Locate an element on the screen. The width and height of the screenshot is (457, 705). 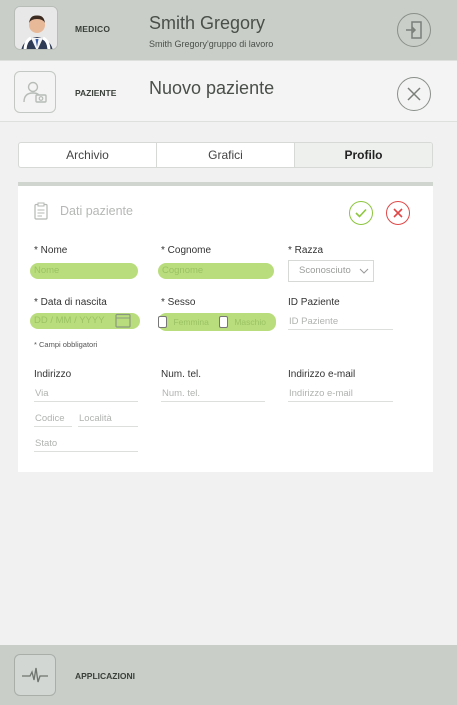
card-header: Dati paziente is located at coordinates (83, 211).